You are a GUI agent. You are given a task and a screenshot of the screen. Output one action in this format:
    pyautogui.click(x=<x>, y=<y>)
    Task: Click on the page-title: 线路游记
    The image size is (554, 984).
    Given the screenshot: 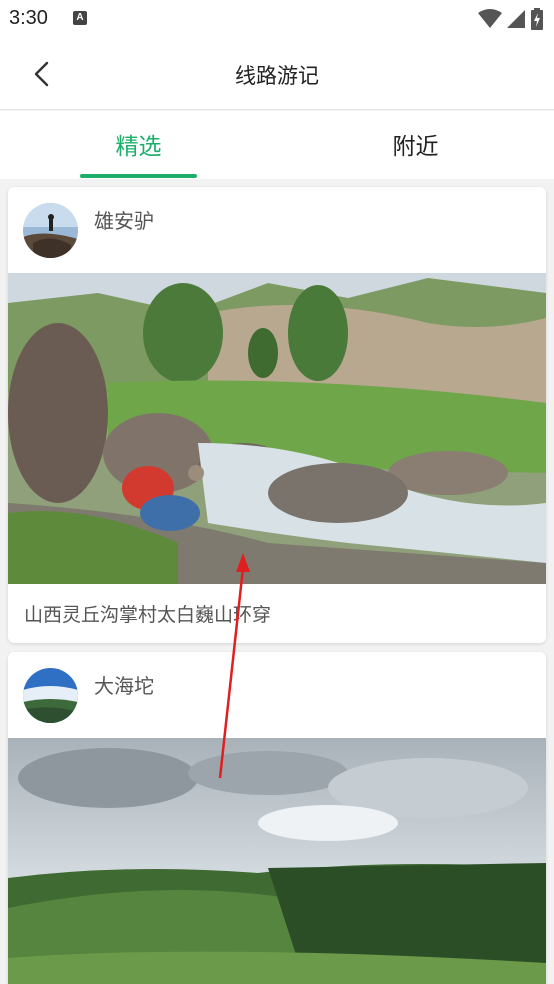 What is the action you would take?
    pyautogui.click(x=277, y=76)
    